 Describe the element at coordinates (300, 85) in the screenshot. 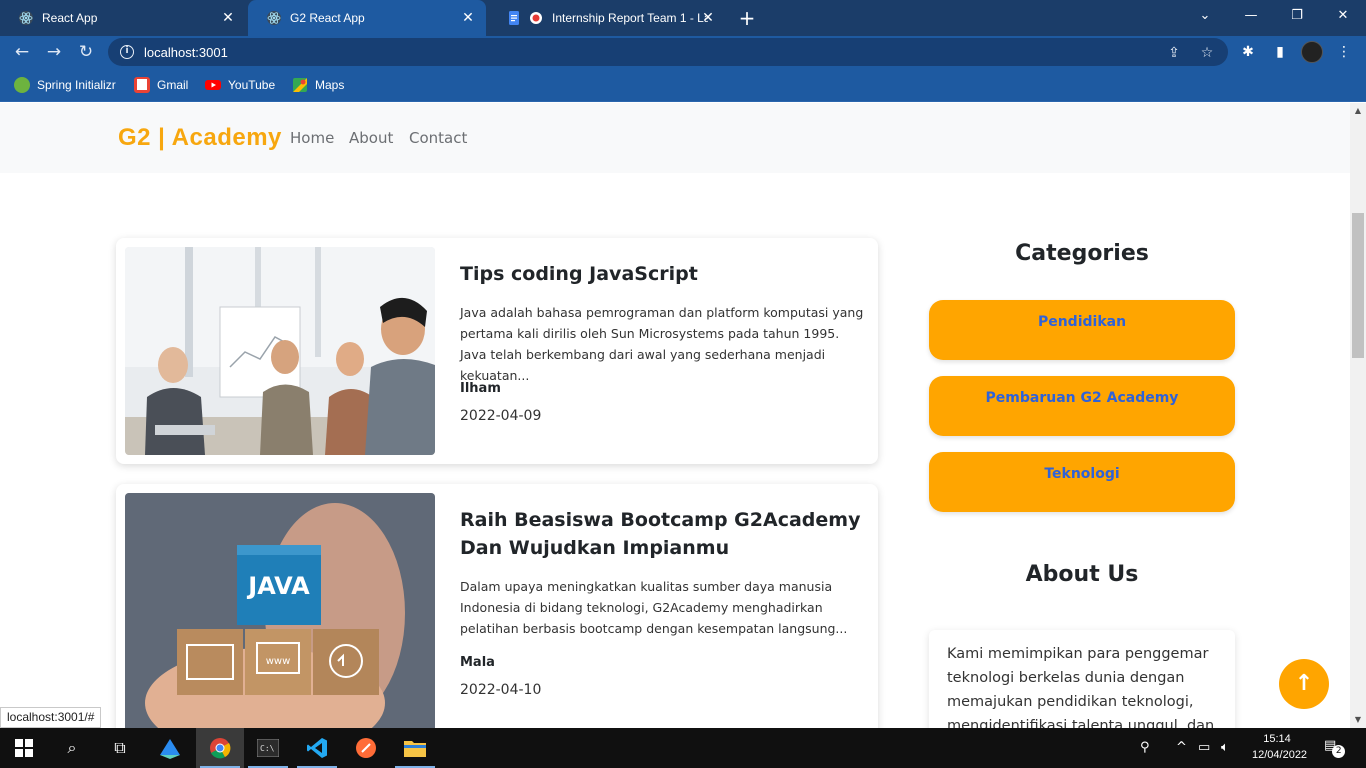

I see `maps-icon` at that location.